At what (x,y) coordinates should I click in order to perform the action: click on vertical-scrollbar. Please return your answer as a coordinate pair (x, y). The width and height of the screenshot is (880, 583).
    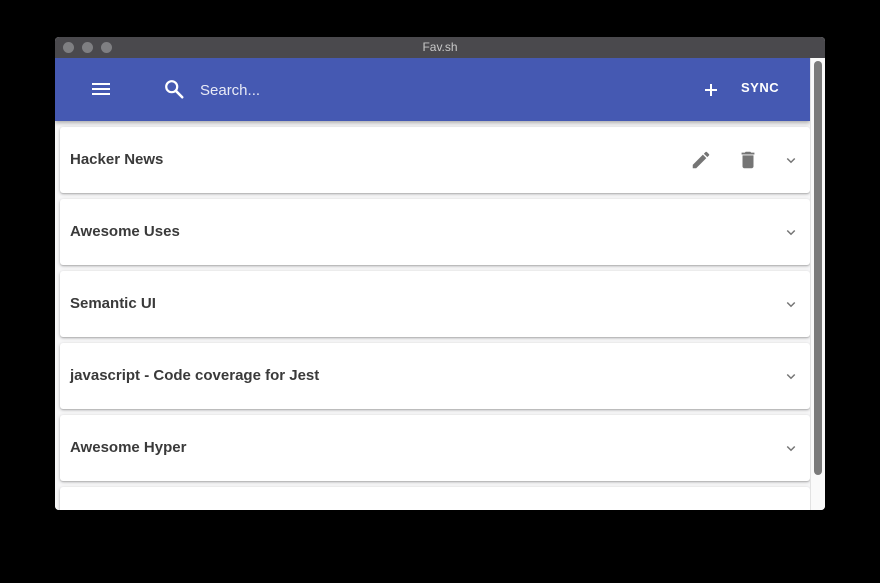
    Looking at the image, I should click on (817, 284).